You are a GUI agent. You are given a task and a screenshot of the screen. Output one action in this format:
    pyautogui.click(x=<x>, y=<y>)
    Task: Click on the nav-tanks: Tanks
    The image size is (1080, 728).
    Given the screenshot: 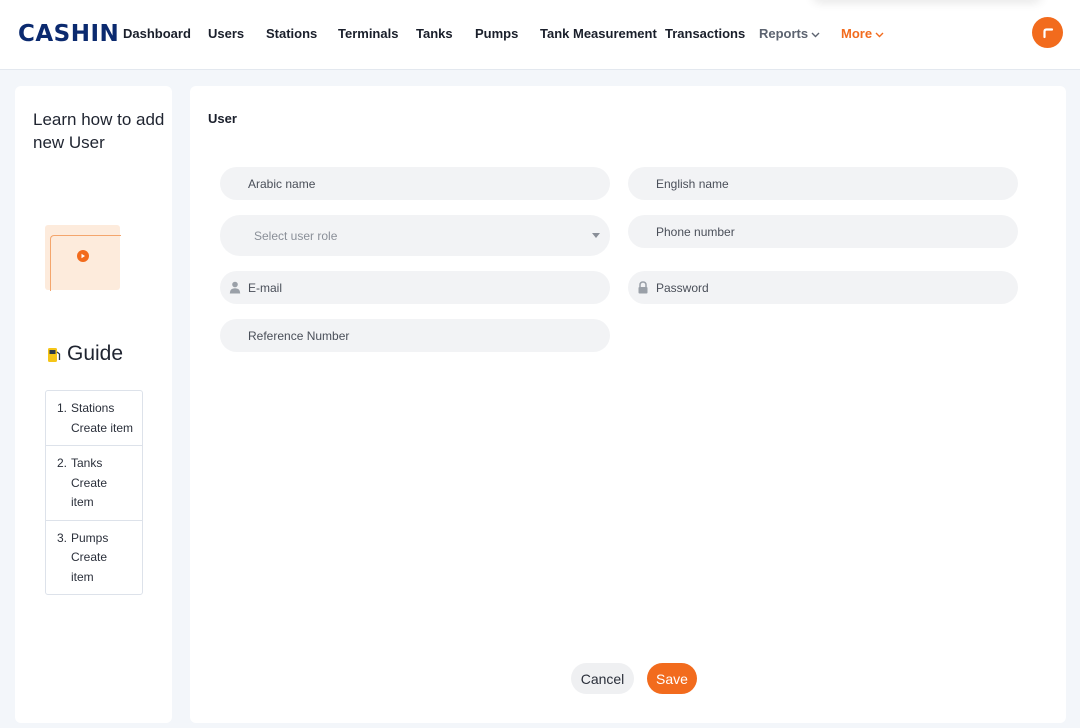 What is the action you would take?
    pyautogui.click(x=434, y=34)
    